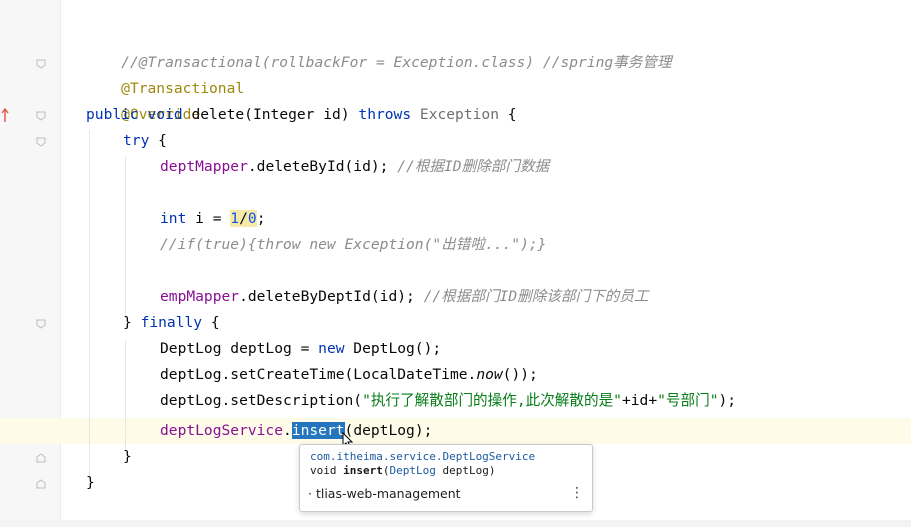 The height and width of the screenshot is (527, 911). What do you see at coordinates (489, 374) in the screenshot?
I see `static-method: now` at bounding box center [489, 374].